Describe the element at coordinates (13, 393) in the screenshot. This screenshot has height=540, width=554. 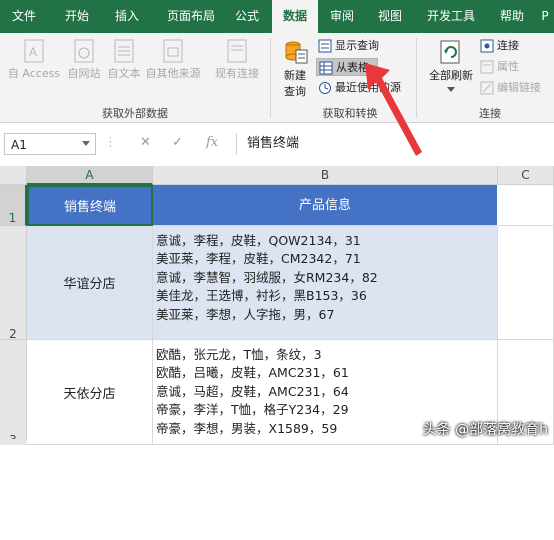
I see `row-header-3: 3` at that location.